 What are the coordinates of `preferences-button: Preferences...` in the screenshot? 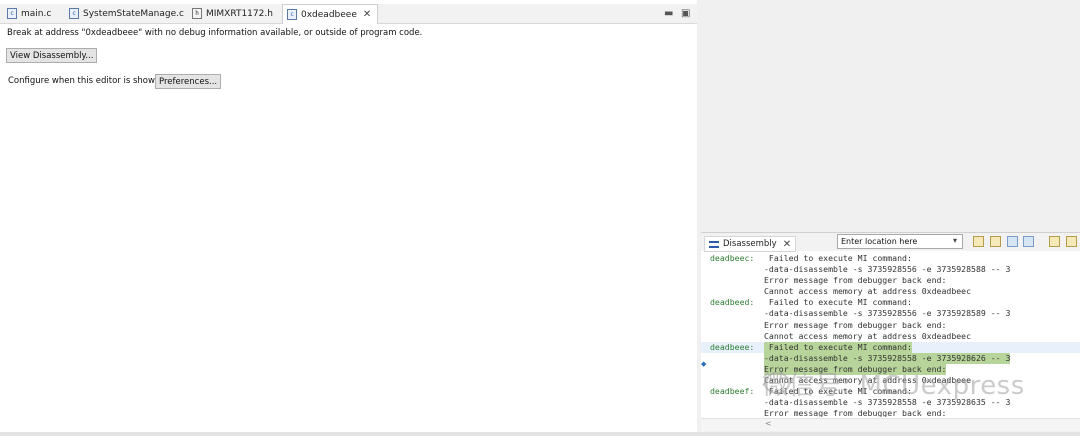 It's located at (188, 81).